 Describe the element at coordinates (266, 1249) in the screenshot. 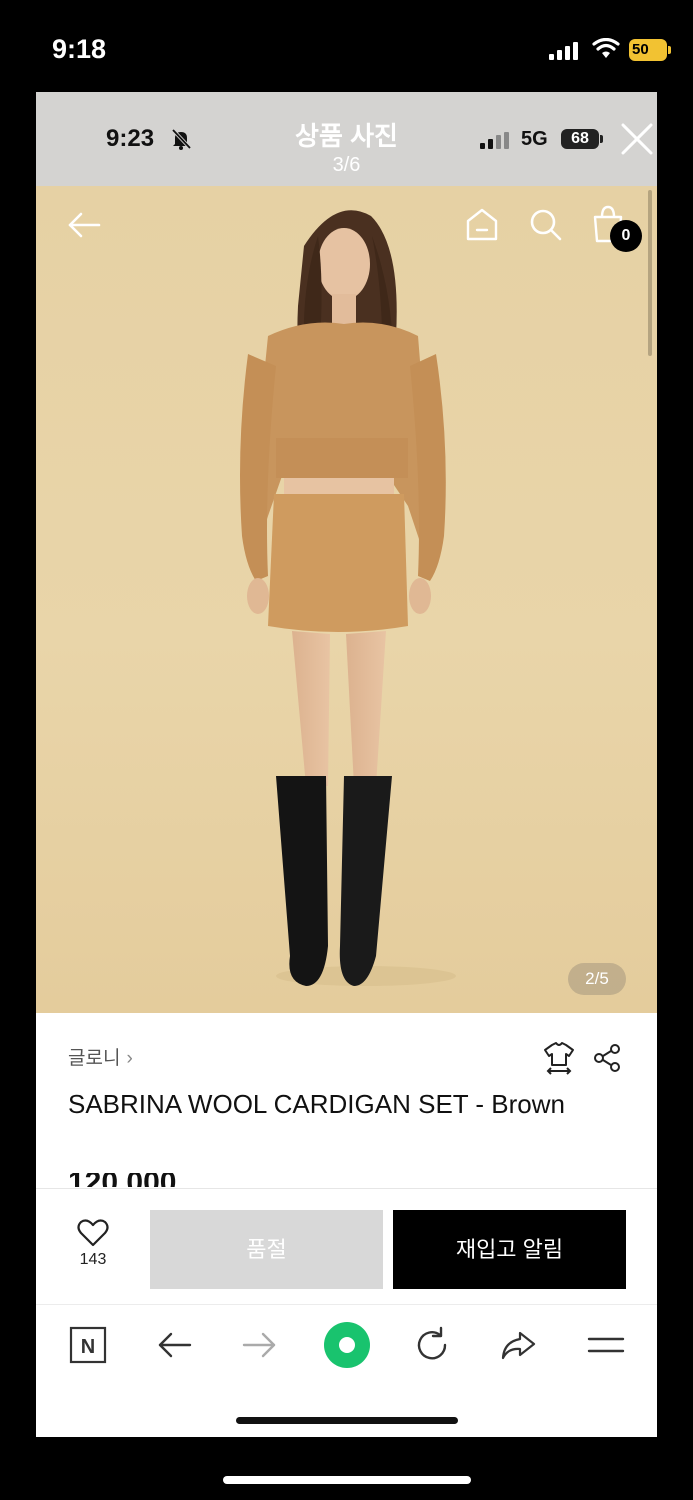

I see `soldout-button: 품절` at that location.